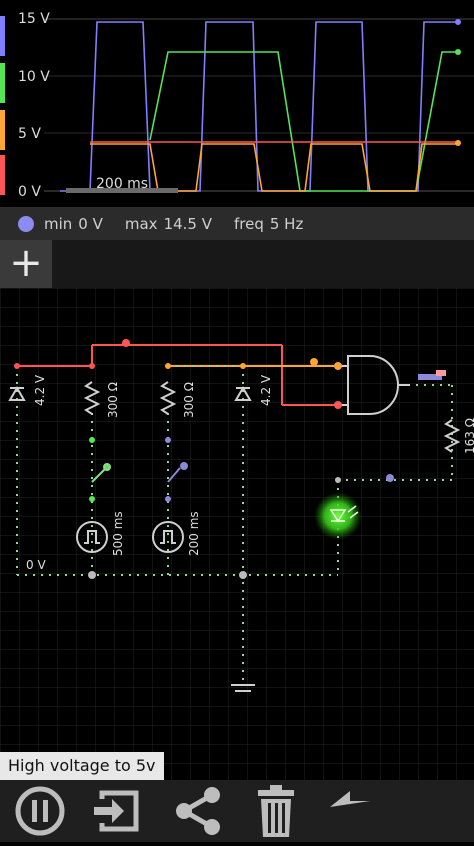 The height and width of the screenshot is (846, 474). What do you see at coordinates (194, 533) in the screenshot?
I see `clock-mid-label: 200 ms` at bounding box center [194, 533].